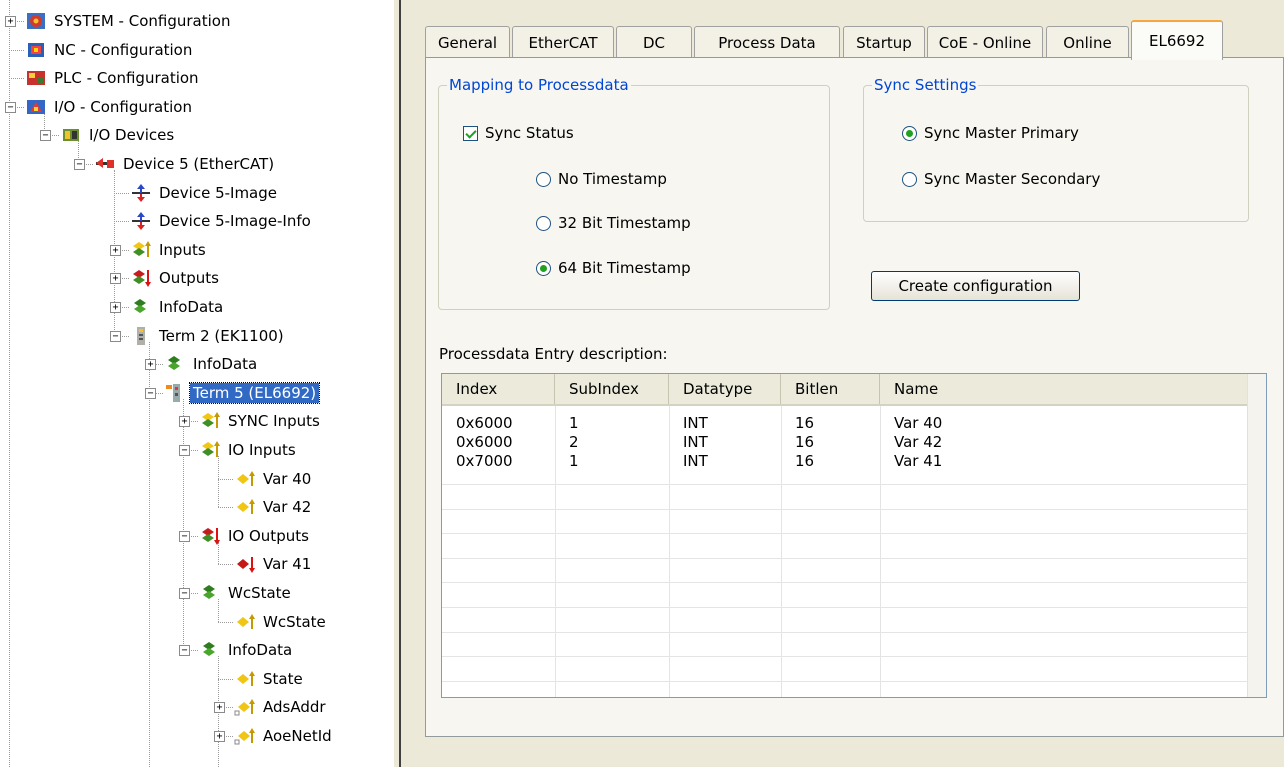 The width and height of the screenshot is (1284, 767). Describe the element at coordinates (918, 423) in the screenshot. I see `table-cell: Var 40` at that location.